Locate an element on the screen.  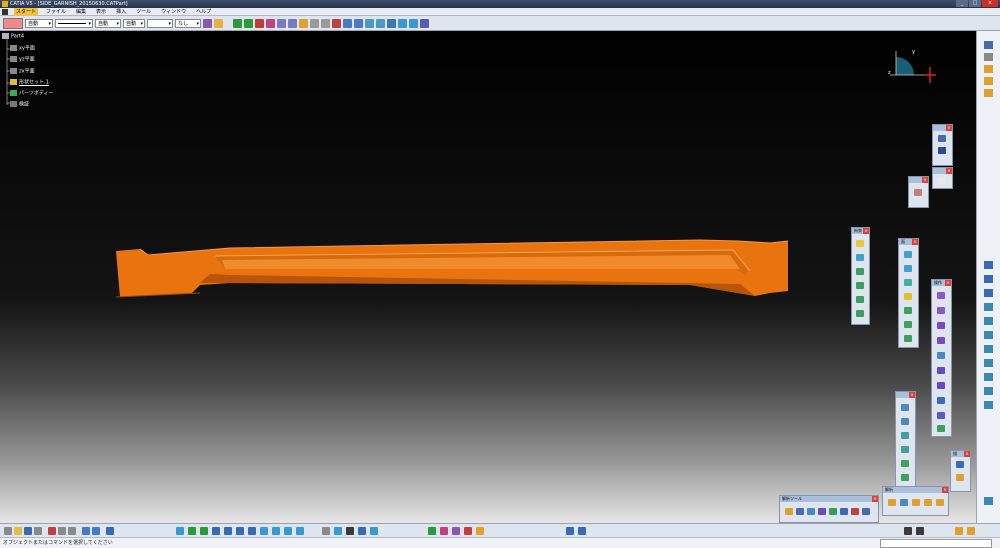
grid-icon is located at coordinates (942, 150).